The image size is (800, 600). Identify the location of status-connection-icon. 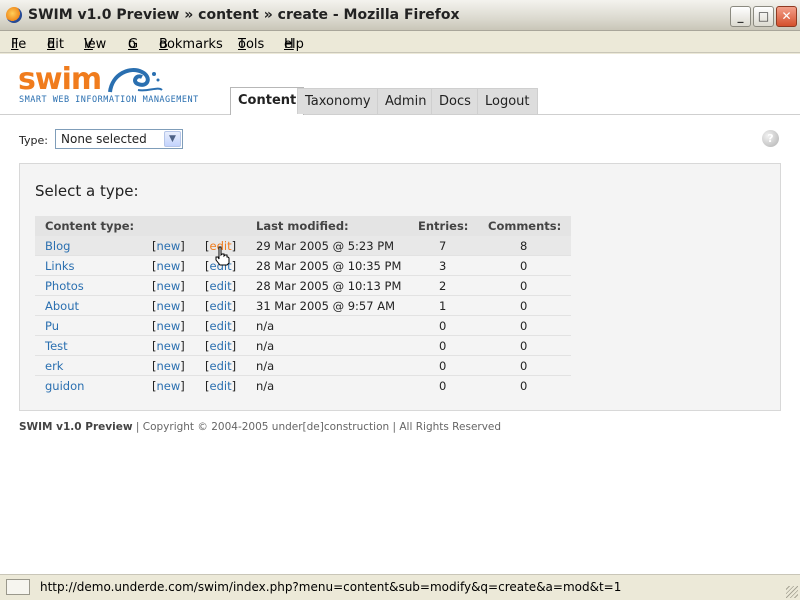
(18, 587).